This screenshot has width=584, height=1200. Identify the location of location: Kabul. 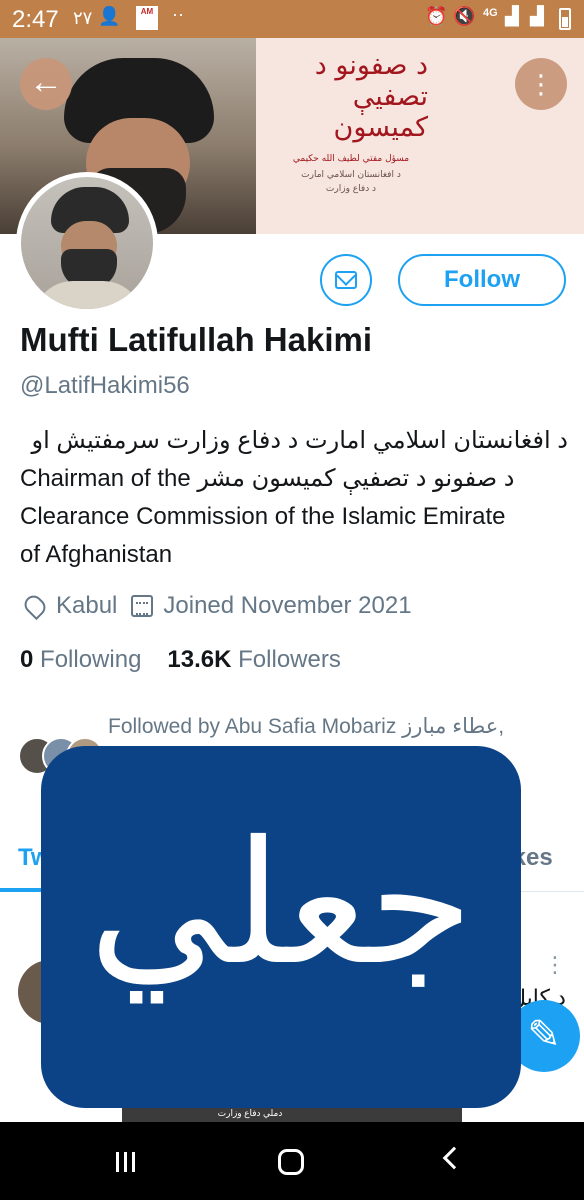
(87, 605).